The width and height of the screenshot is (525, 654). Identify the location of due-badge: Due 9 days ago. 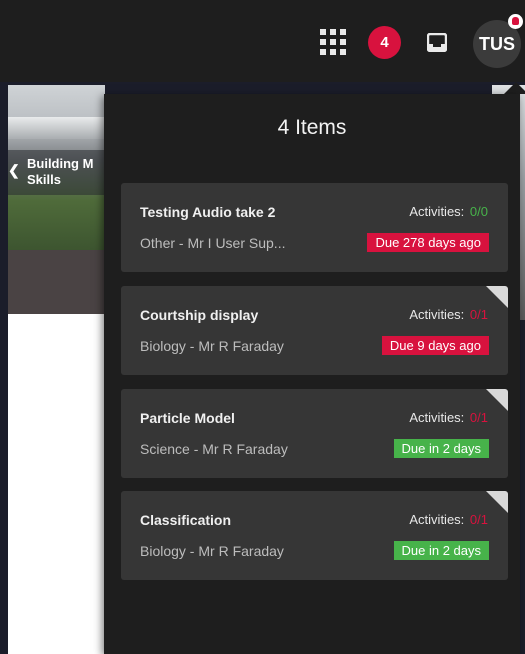
(435, 345).